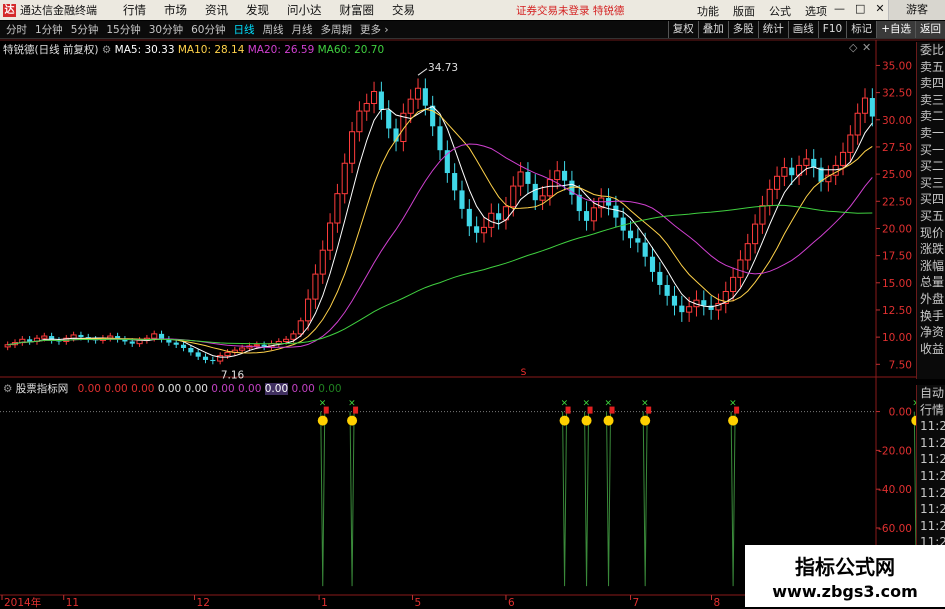 Image resolution: width=945 pixels, height=609 pixels. What do you see at coordinates (932, 99) in the screenshot?
I see `quote-field-3: 卖三` at bounding box center [932, 99].